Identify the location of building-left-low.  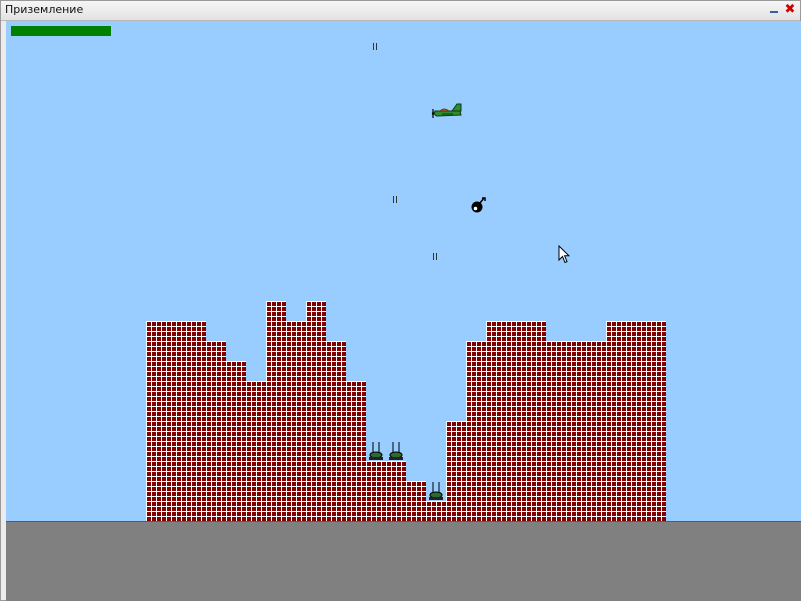
(256, 451).